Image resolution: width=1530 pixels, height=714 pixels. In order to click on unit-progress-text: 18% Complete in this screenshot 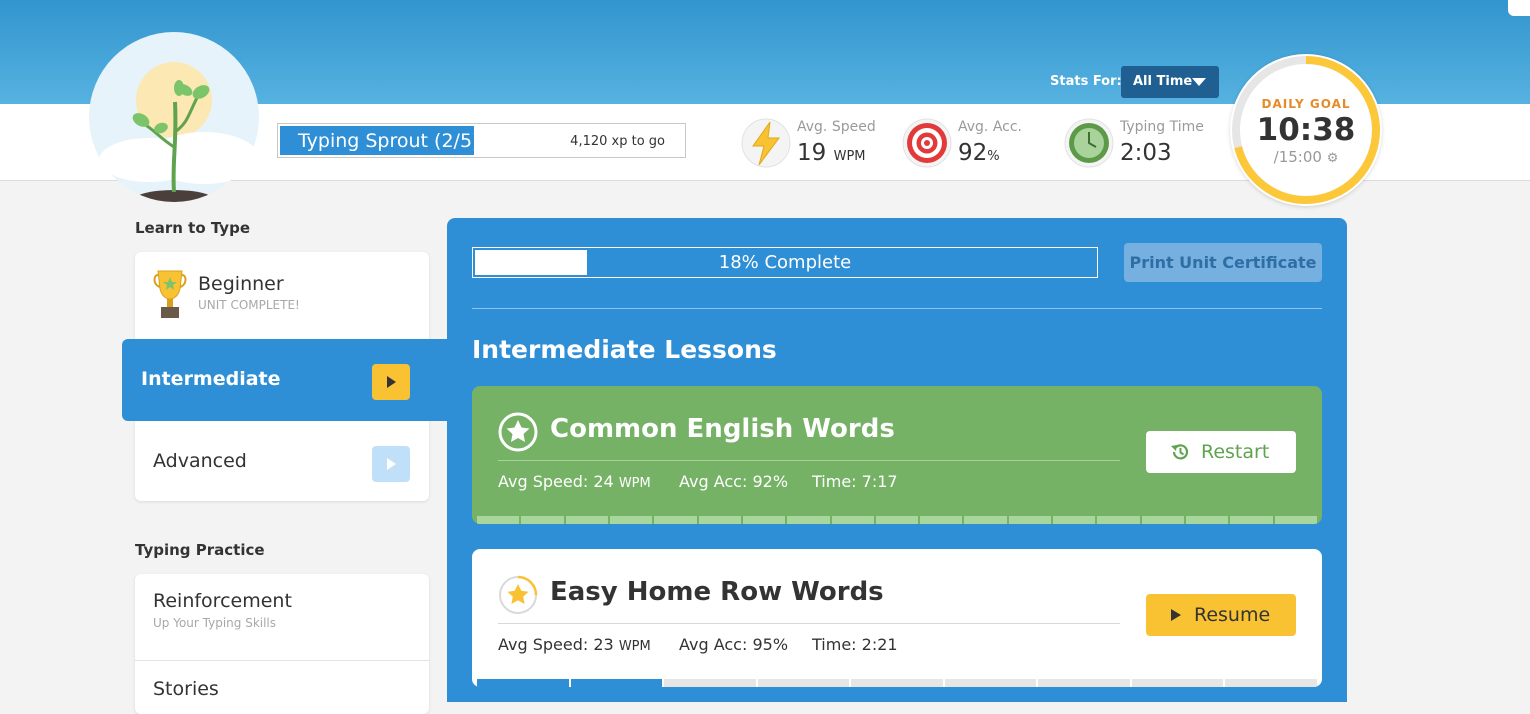, I will do `click(785, 262)`.